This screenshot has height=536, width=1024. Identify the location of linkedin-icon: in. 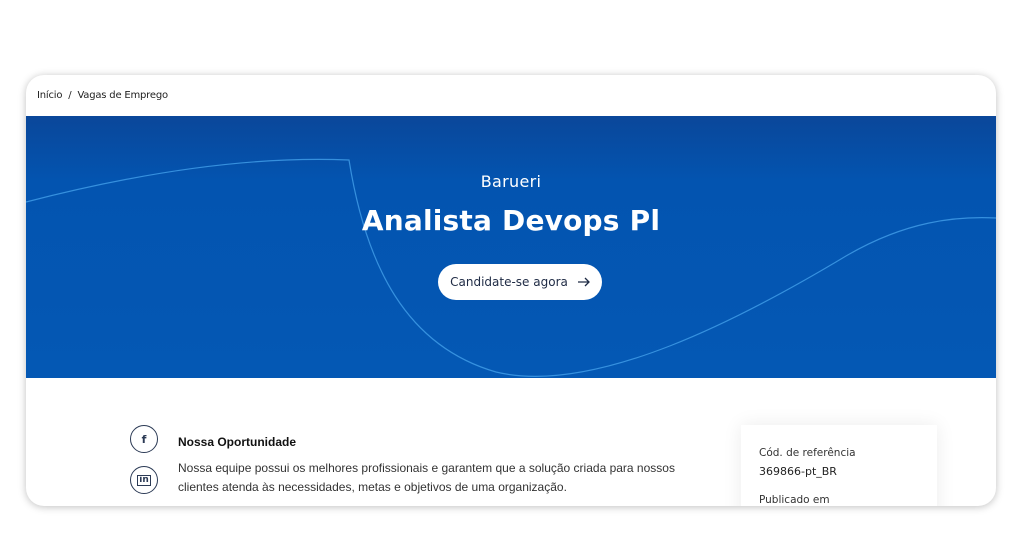
(144, 480).